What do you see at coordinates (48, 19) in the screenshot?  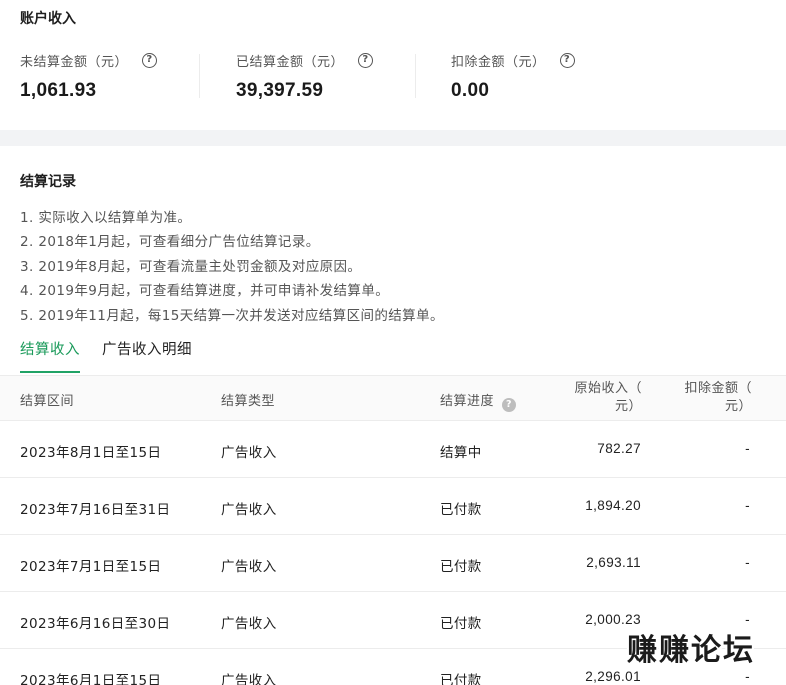 I see `account-income-title: 账户收入` at bounding box center [48, 19].